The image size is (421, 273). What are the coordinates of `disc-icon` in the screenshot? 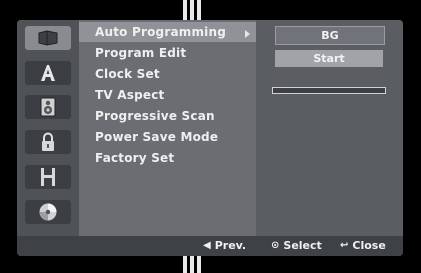 It's located at (48, 212).